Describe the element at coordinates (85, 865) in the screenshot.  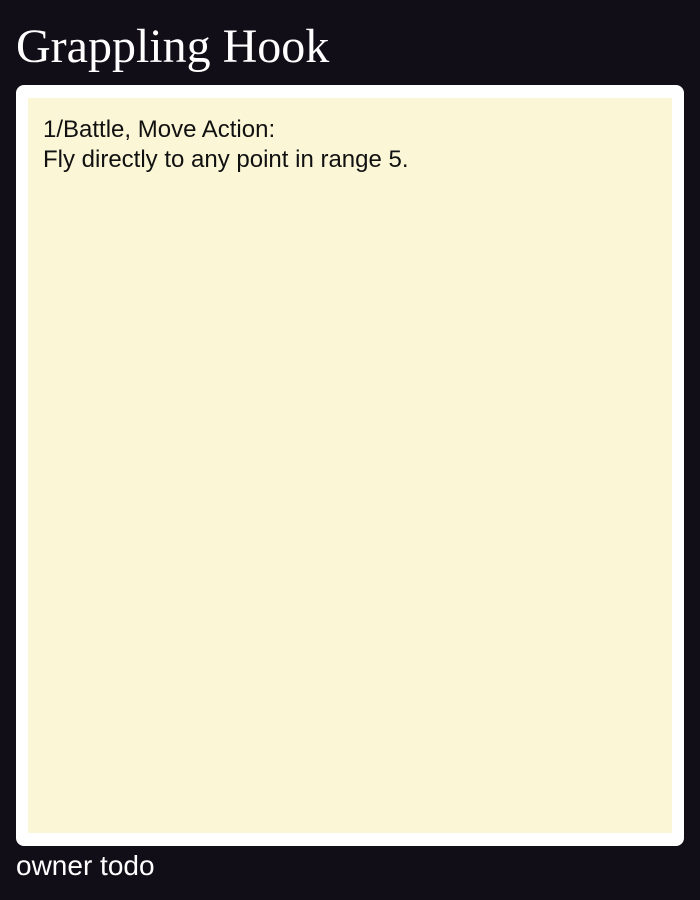
I see `owner-label: owner todo` at that location.